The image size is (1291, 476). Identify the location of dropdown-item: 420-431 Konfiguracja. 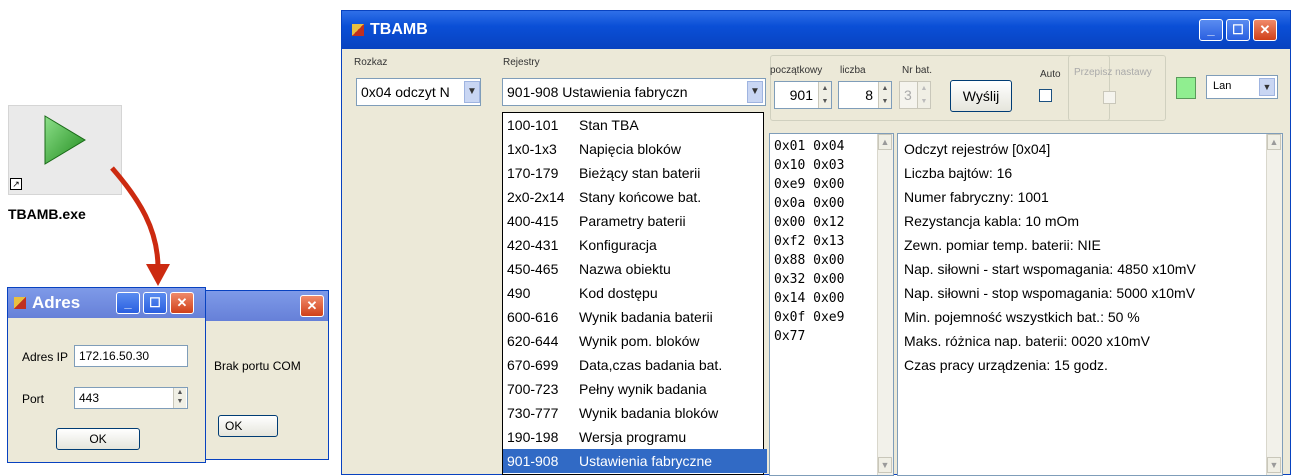
(582, 245).